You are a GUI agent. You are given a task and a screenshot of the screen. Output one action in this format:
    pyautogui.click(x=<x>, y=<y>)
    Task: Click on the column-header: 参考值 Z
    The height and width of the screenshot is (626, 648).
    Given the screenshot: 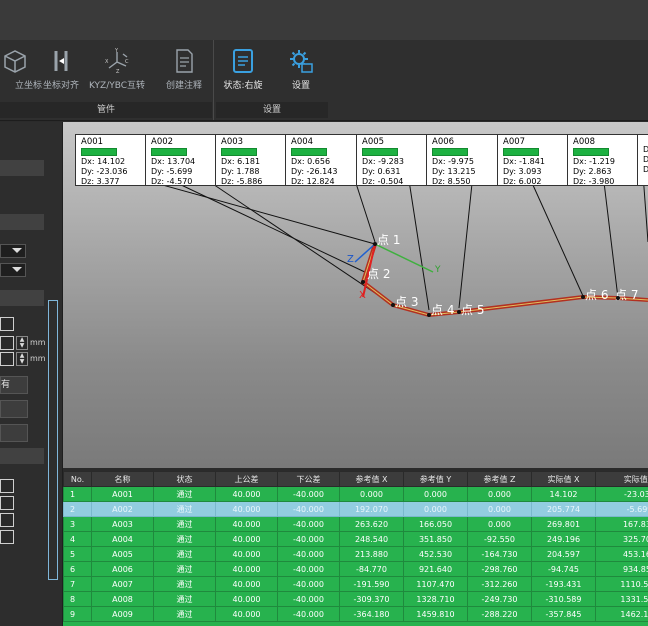 What is the action you would take?
    pyautogui.click(x=499, y=479)
    